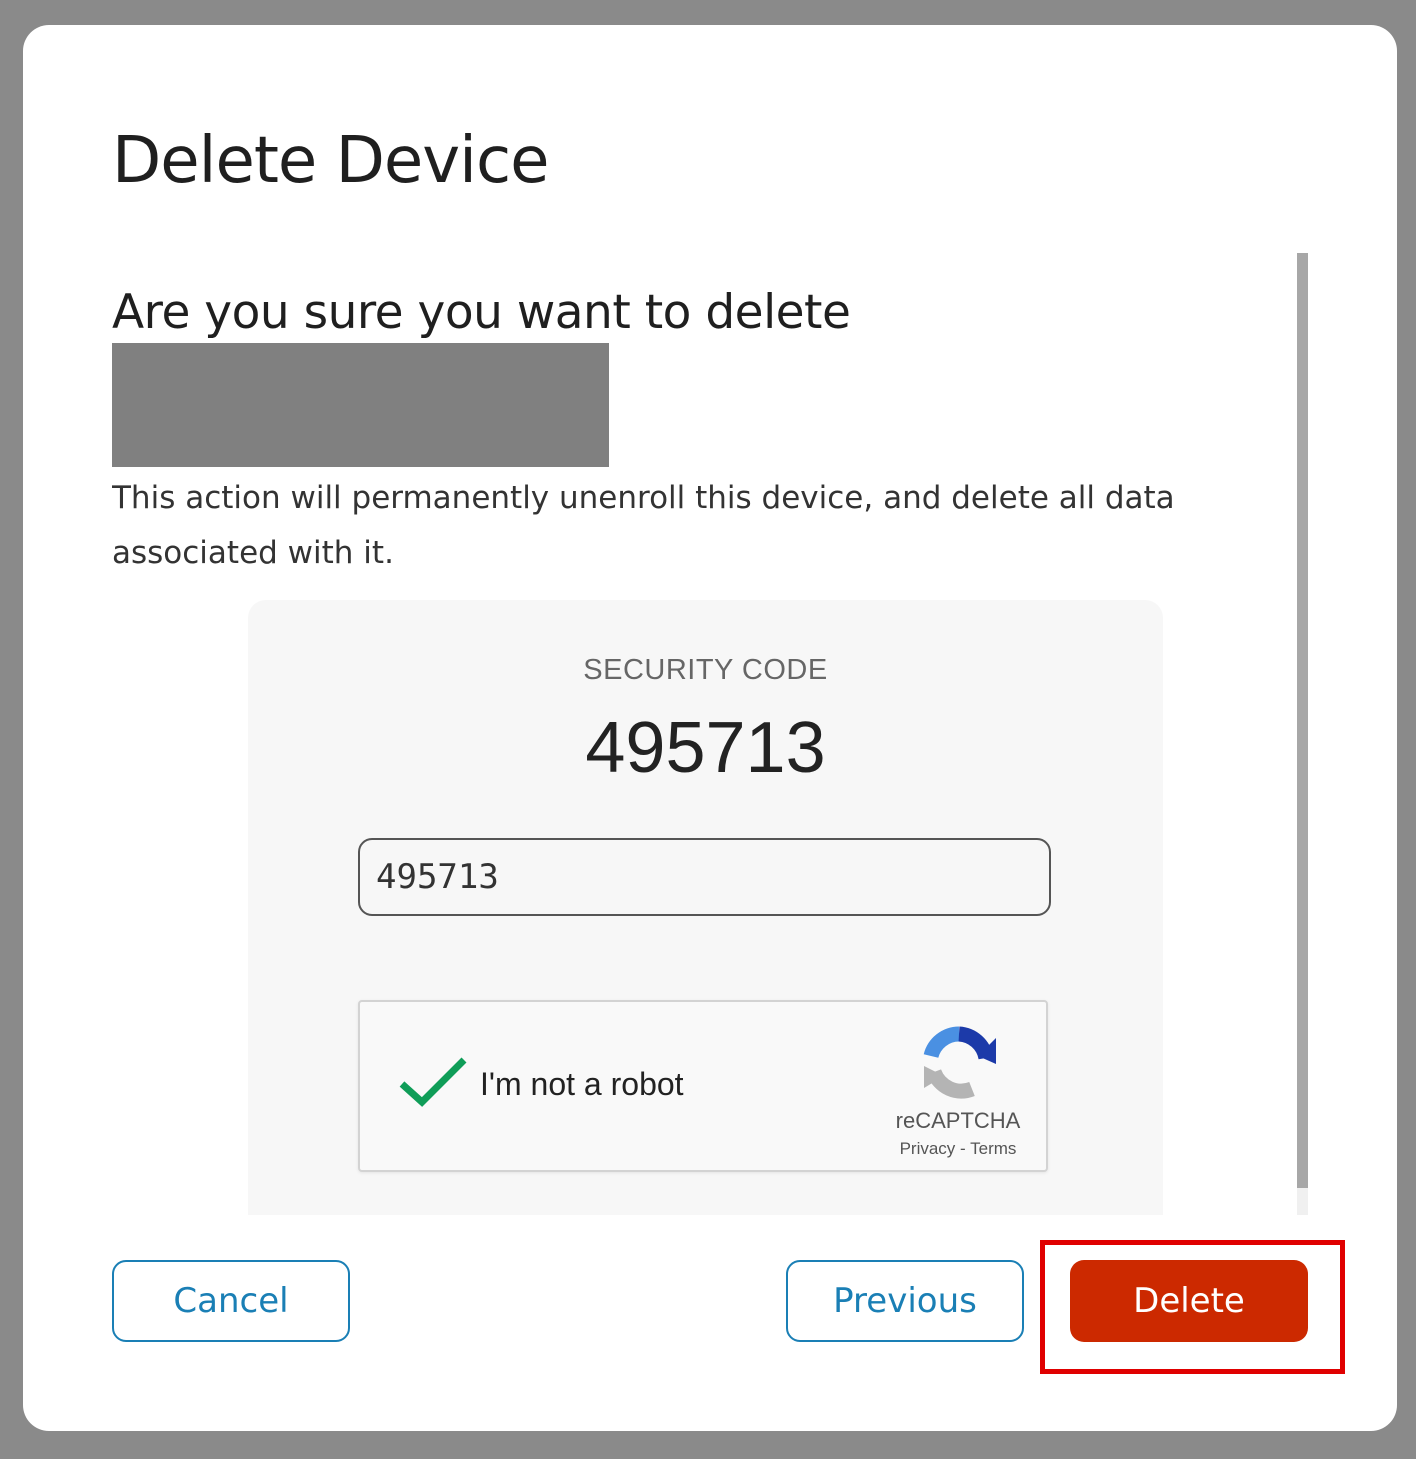  Describe the element at coordinates (582, 1084) in the screenshot. I see `recaptcha-label: I'm not a robot` at that location.